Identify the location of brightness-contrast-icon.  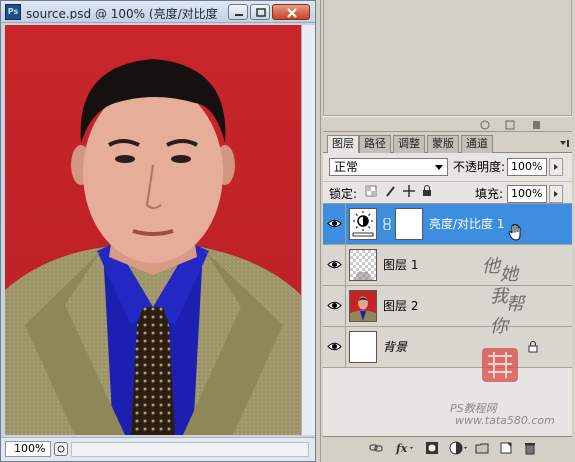
(363, 224).